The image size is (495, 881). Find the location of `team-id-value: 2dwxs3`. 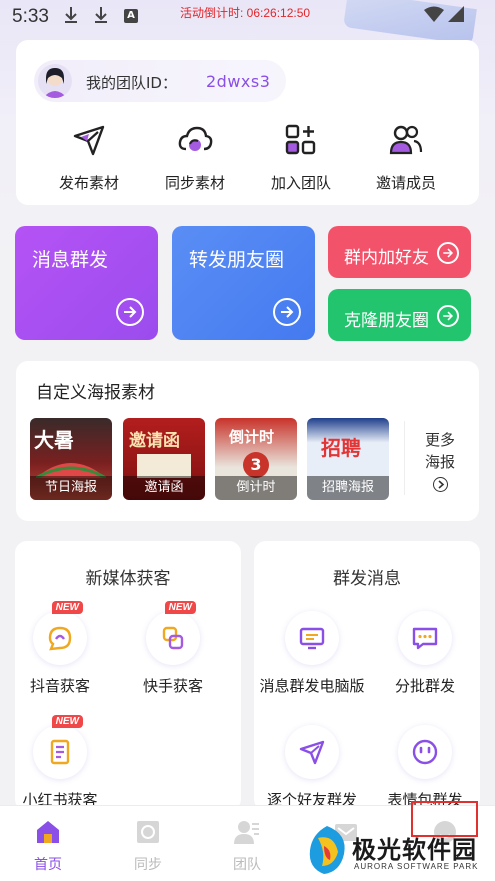

team-id-value: 2dwxs3 is located at coordinates (238, 81).